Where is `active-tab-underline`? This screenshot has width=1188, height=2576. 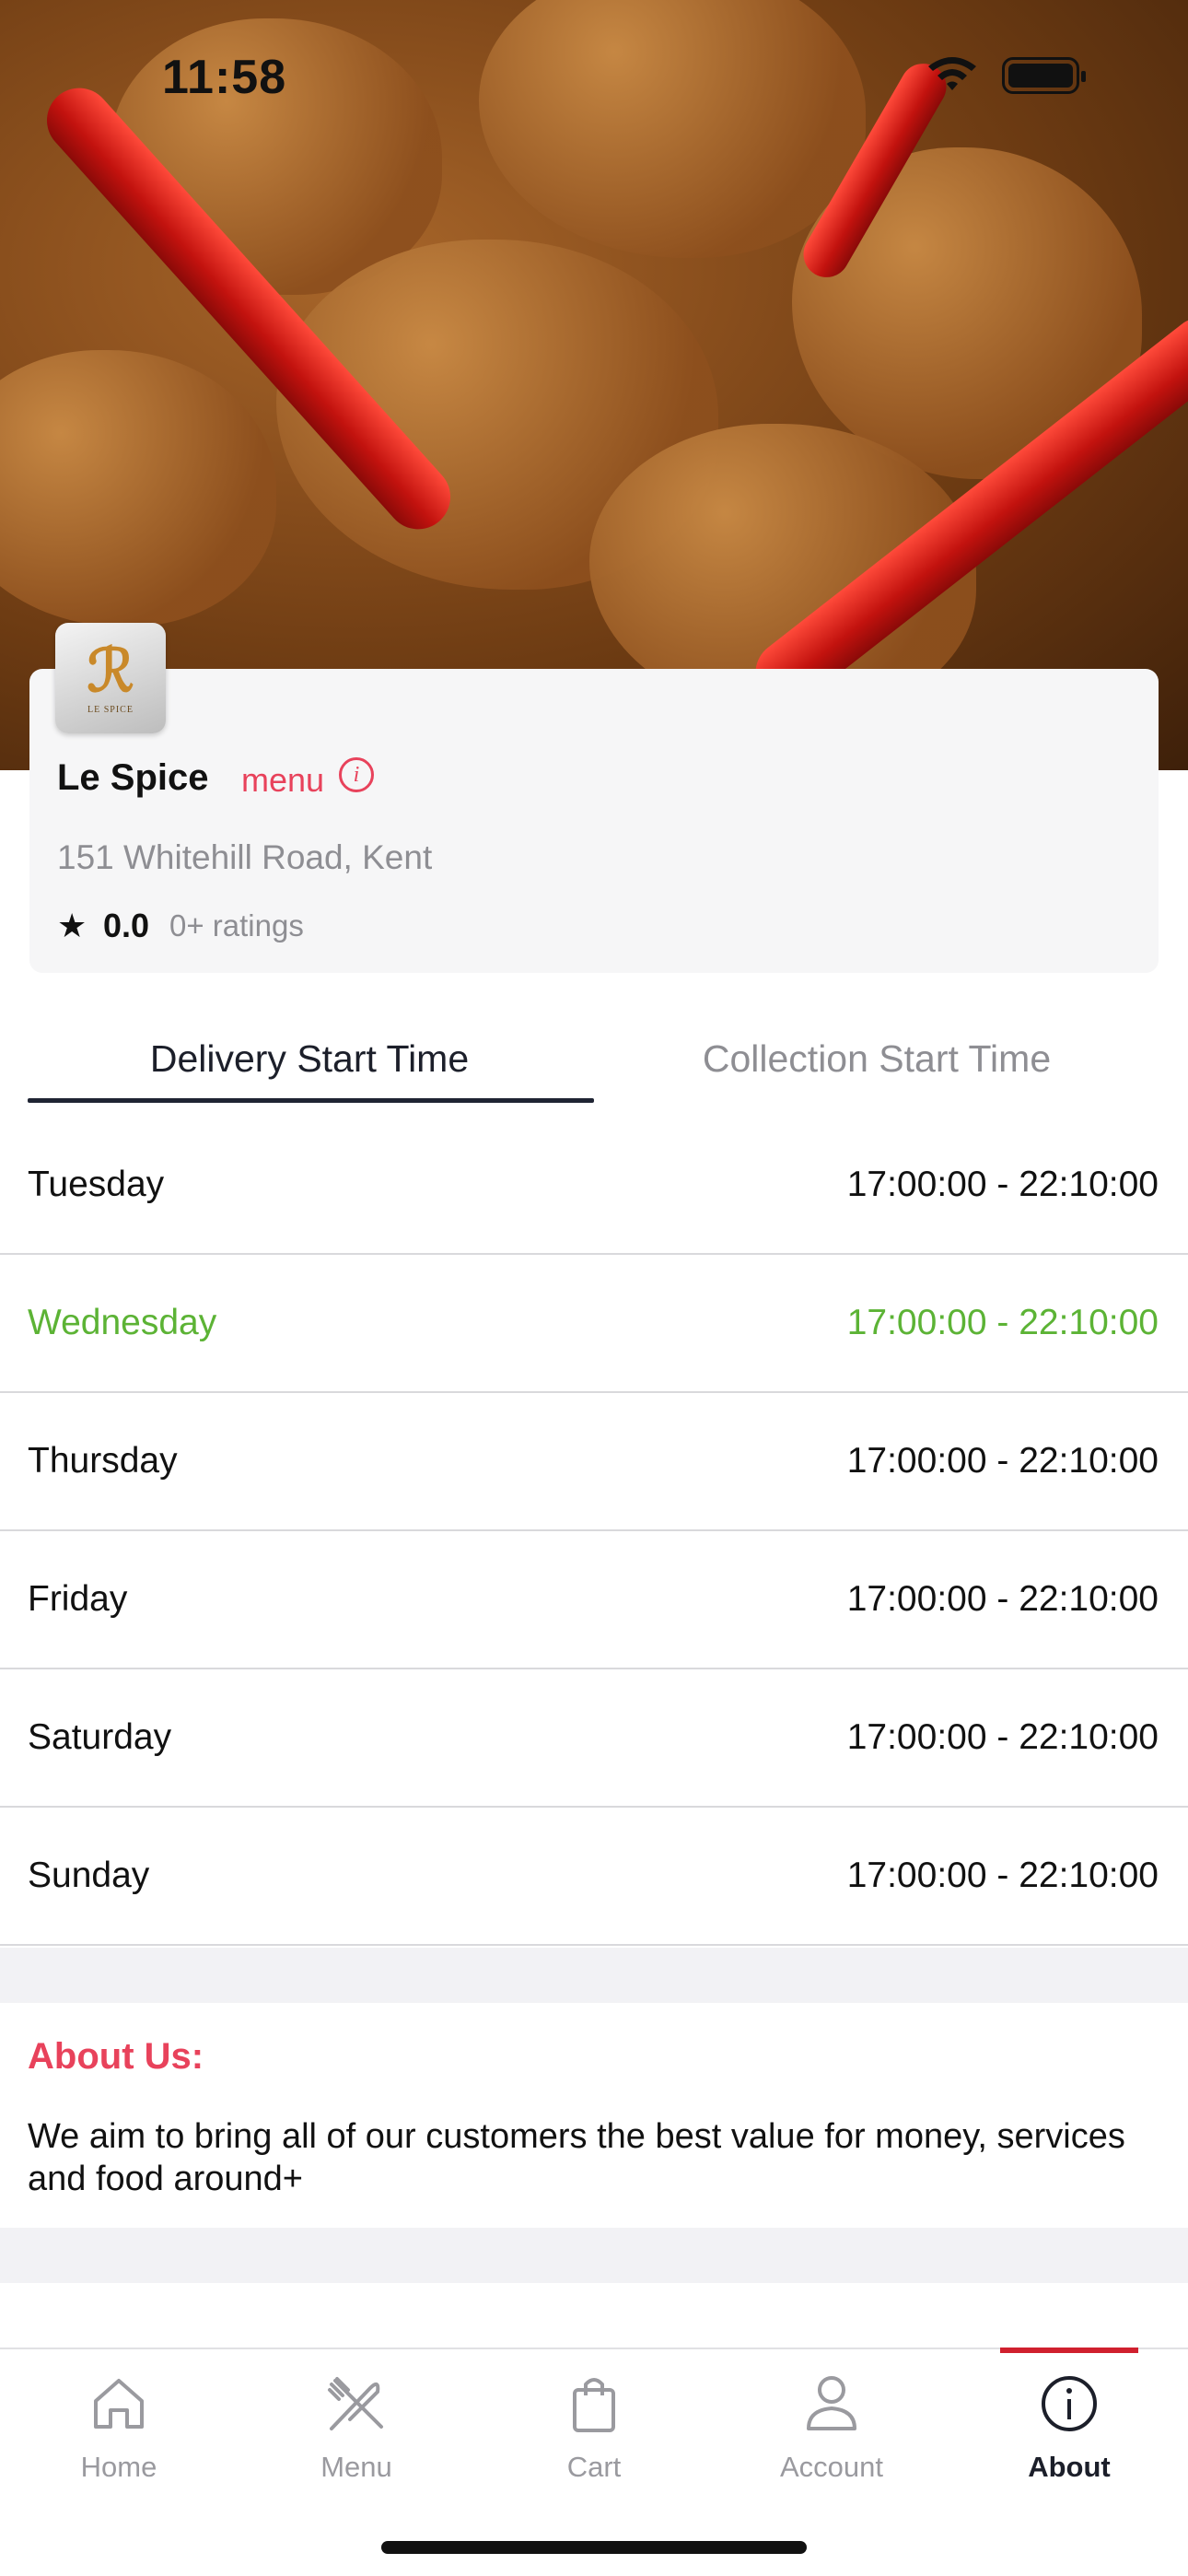 active-tab-underline is located at coordinates (311, 1100).